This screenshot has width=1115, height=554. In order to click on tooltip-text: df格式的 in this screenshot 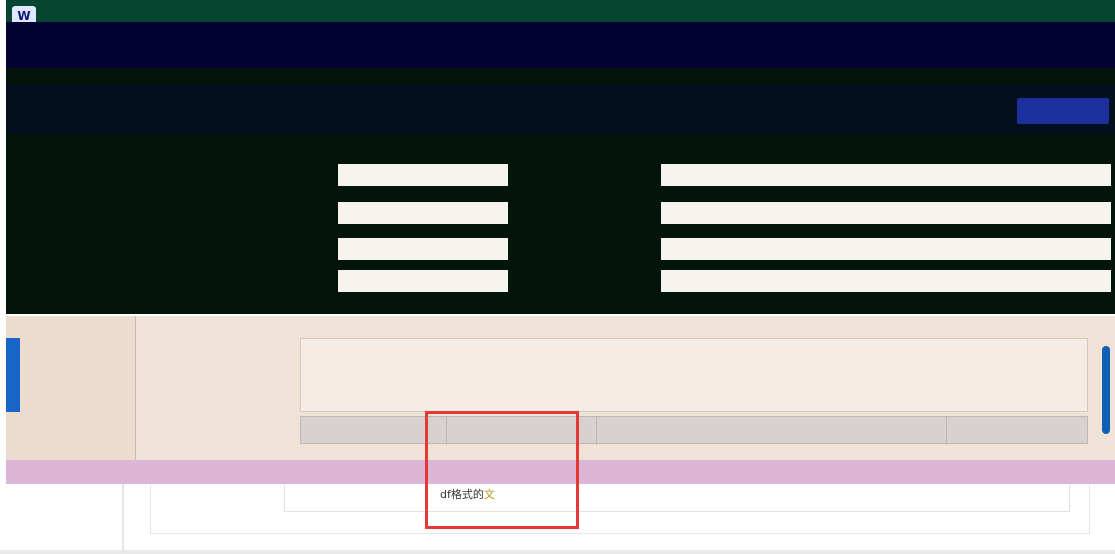, I will do `click(462, 494)`.